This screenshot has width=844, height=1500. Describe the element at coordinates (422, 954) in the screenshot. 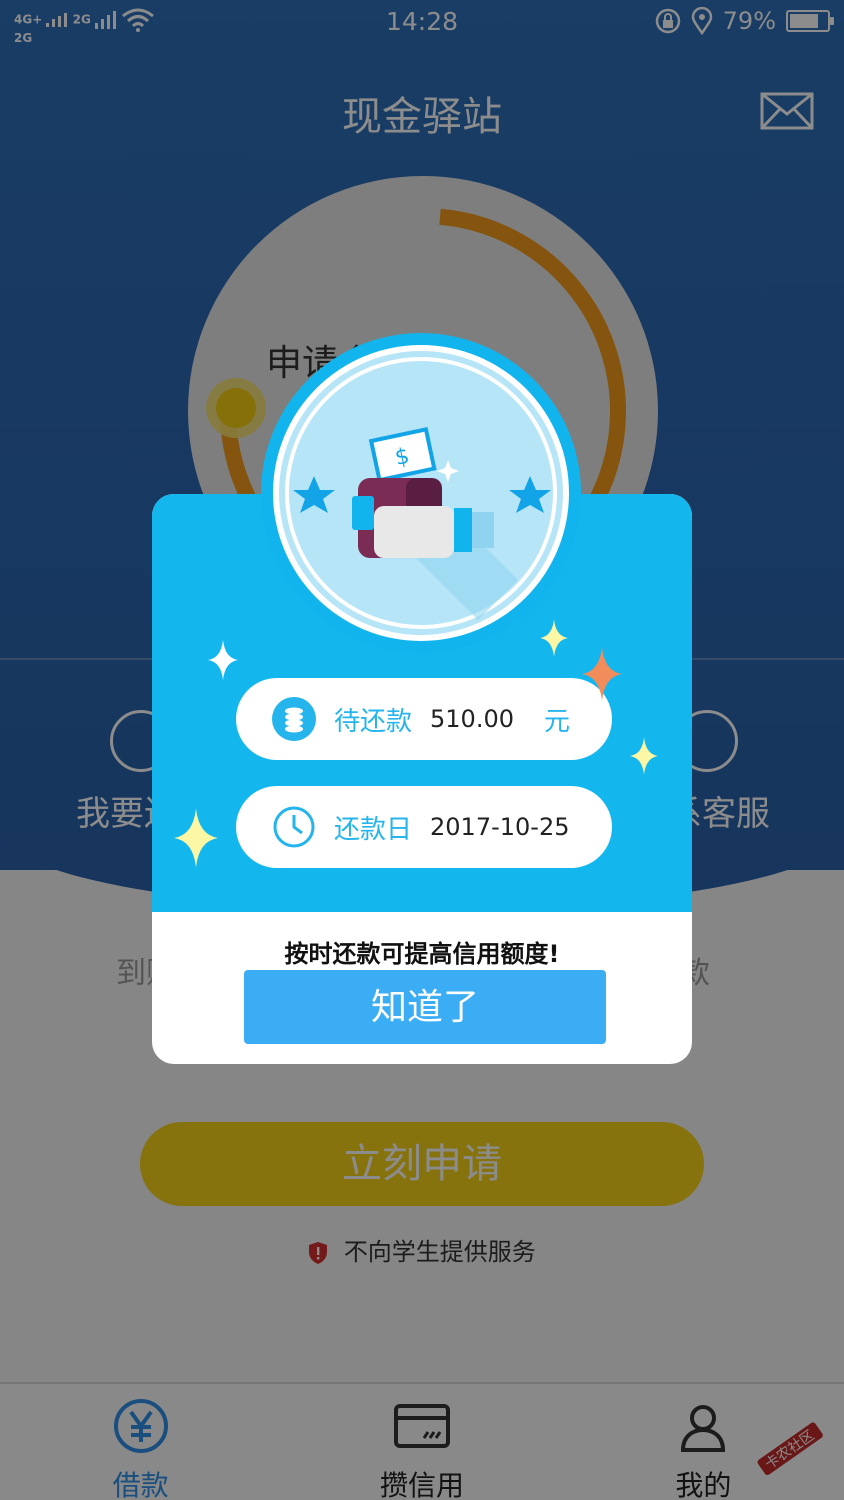

I see `dialog-tip: 按时还款可提高信用额度!` at that location.